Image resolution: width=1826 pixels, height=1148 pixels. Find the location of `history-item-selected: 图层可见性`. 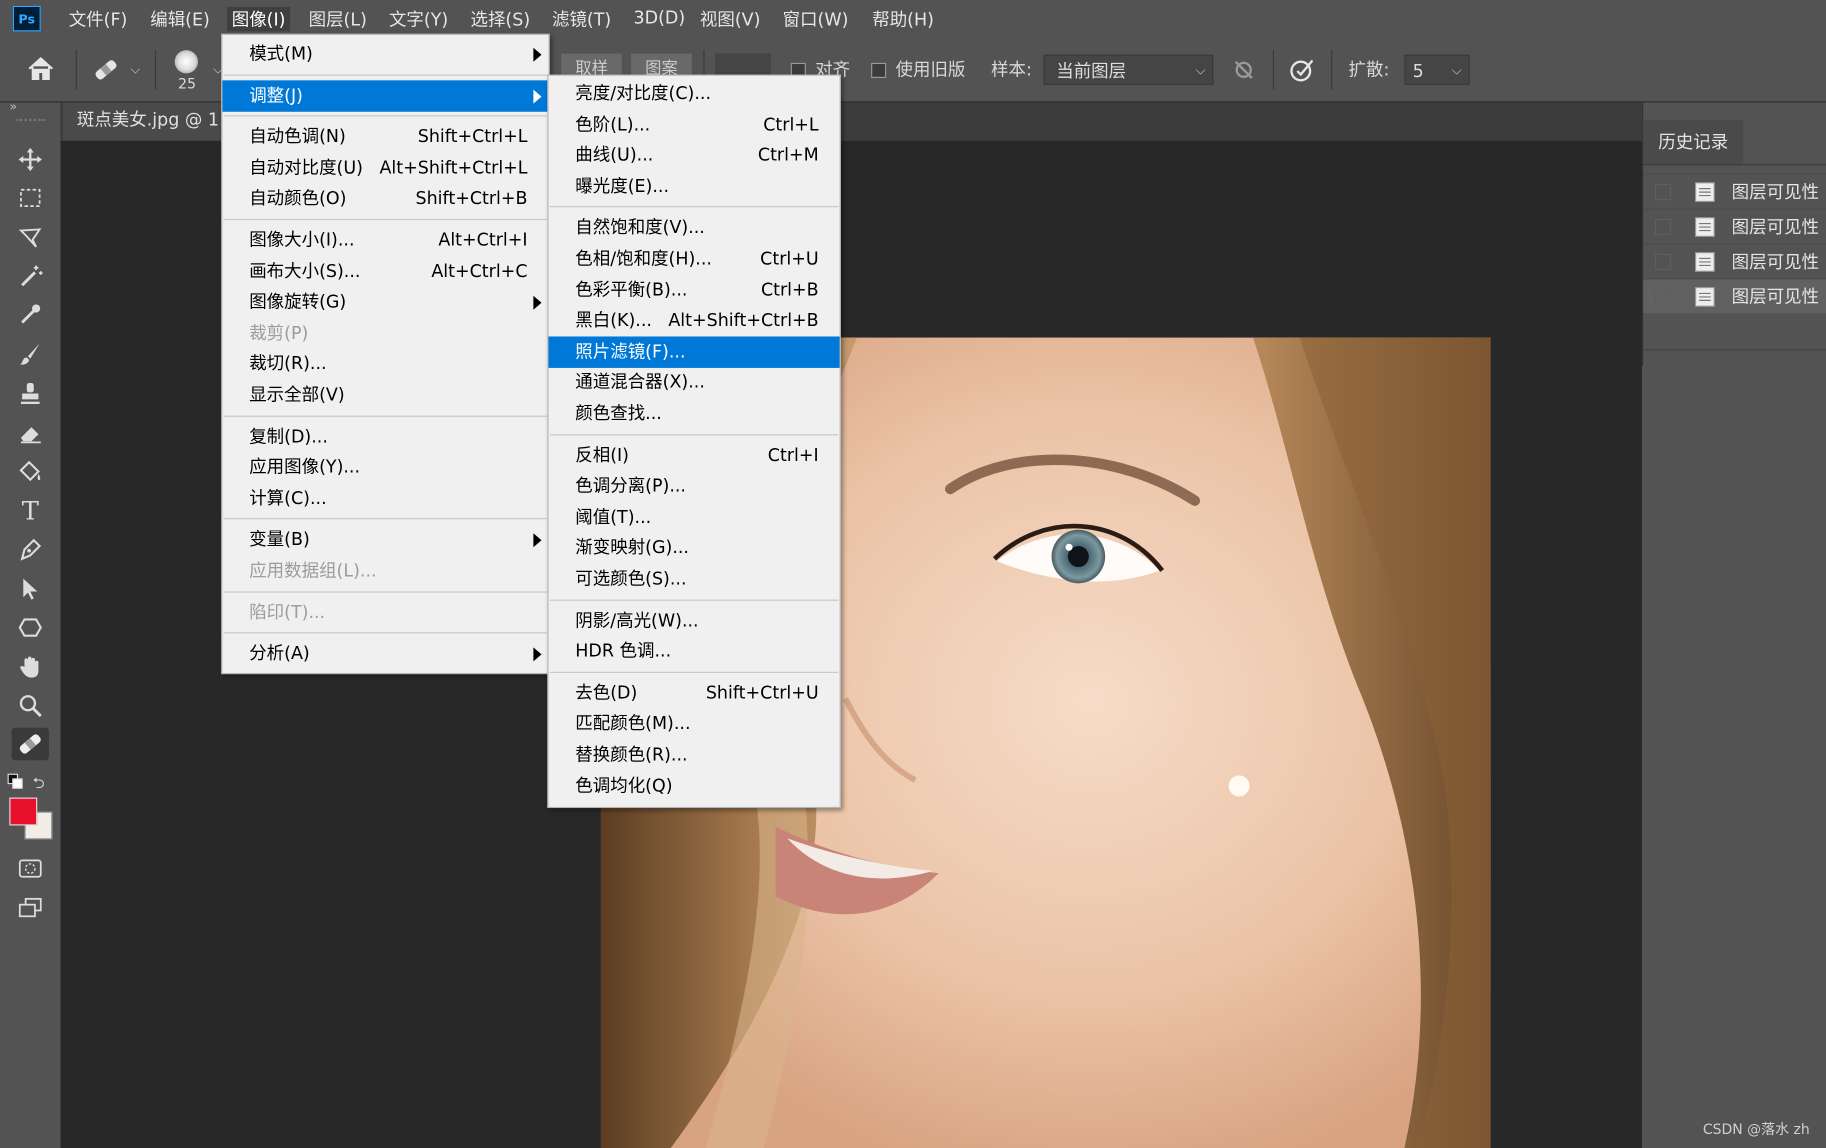

history-item-selected: 图层可见性 is located at coordinates (1734, 296).